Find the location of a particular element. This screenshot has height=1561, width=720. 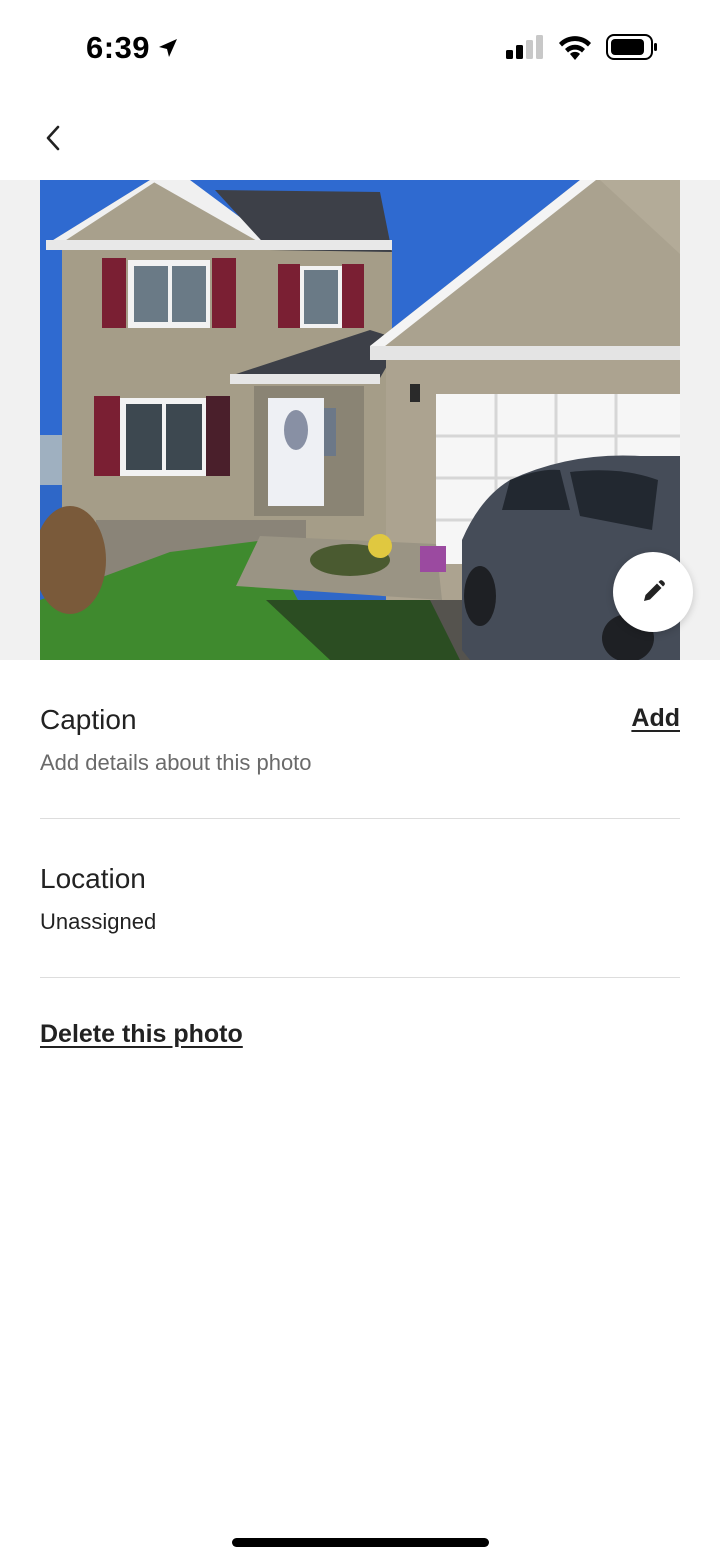

pencil-icon is located at coordinates (654, 590).